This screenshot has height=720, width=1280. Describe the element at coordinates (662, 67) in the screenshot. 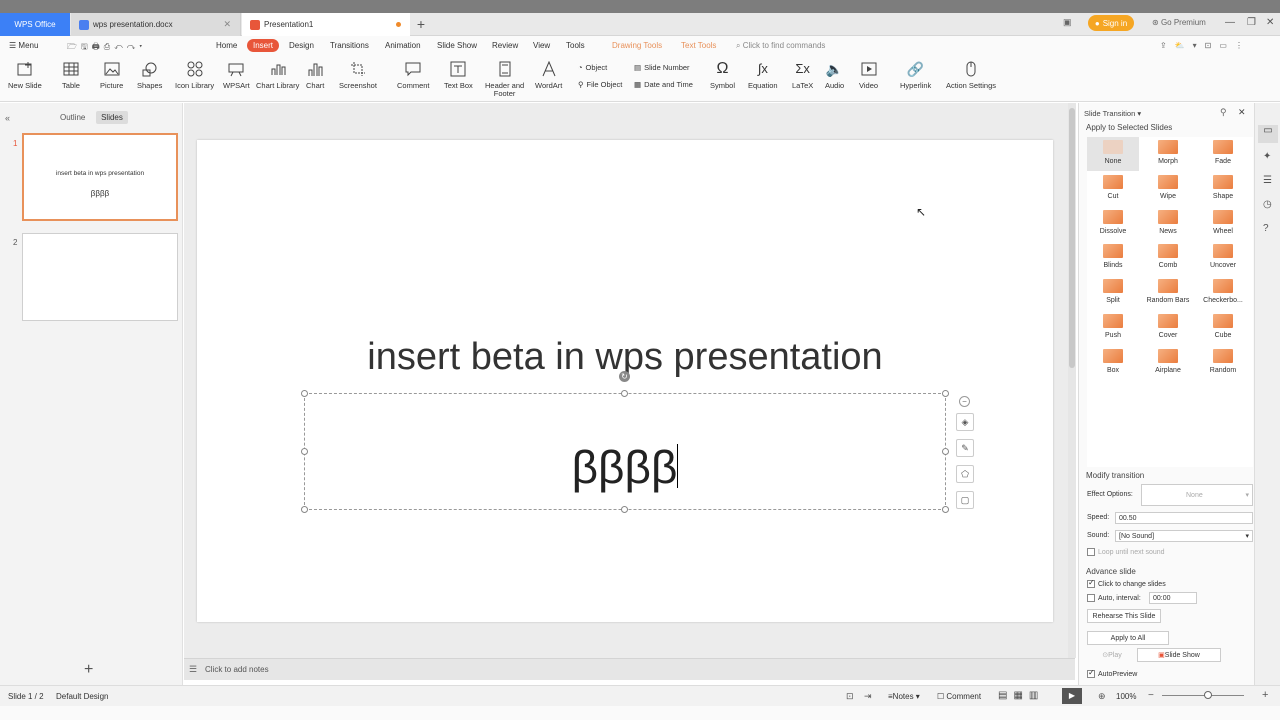

I see `slide-number-button: ▤ Slide Number` at that location.